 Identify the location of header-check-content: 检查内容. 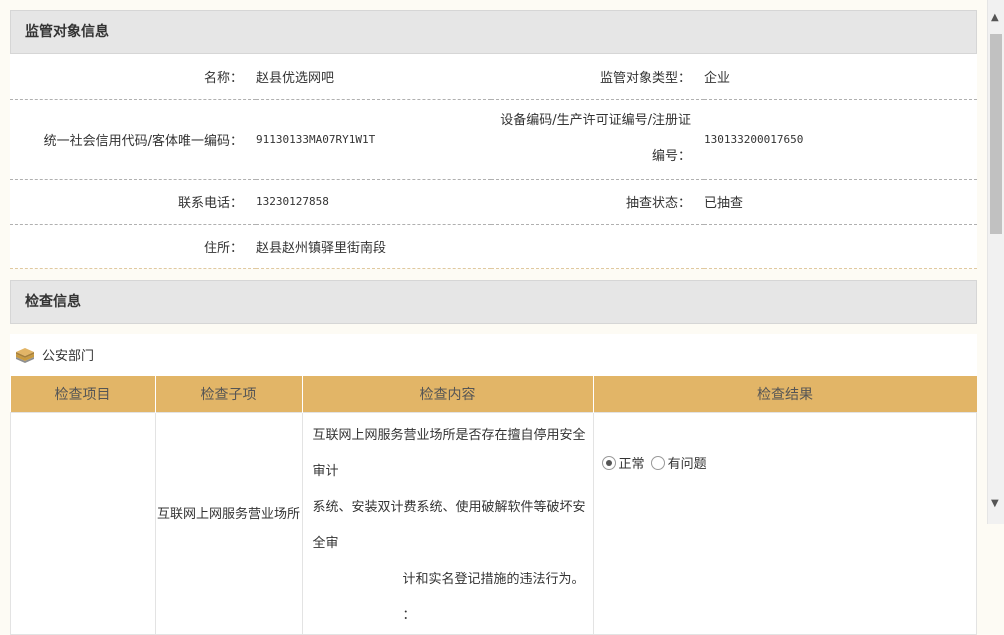
(448, 393).